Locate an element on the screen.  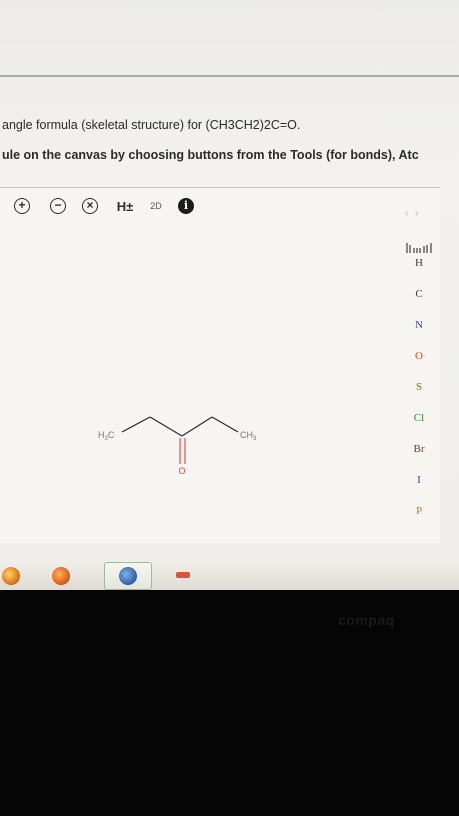
element-button-p: P is located at coordinates (419, 511).